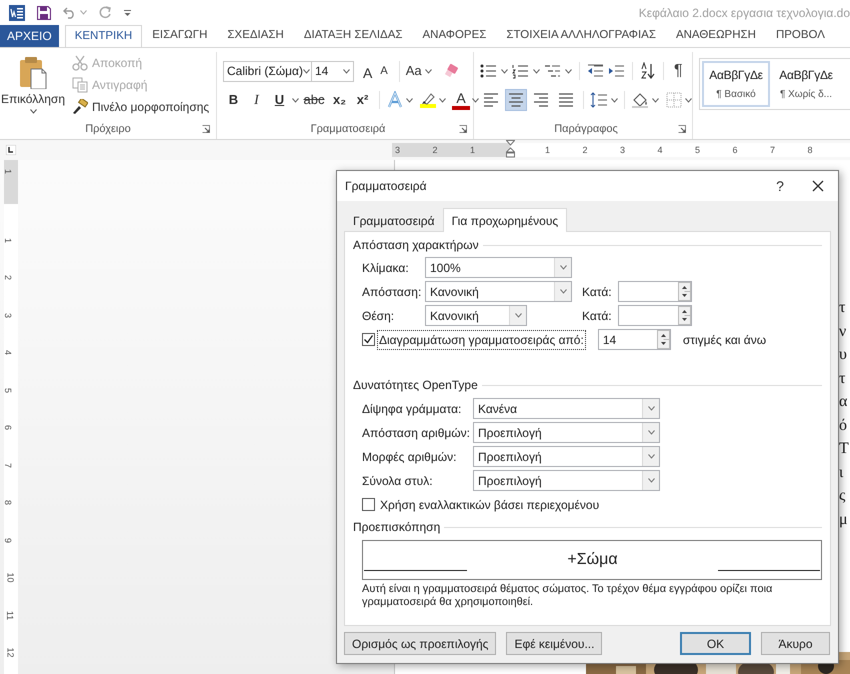  Describe the element at coordinates (516, 100) in the screenshot. I see `align-center-button` at that location.